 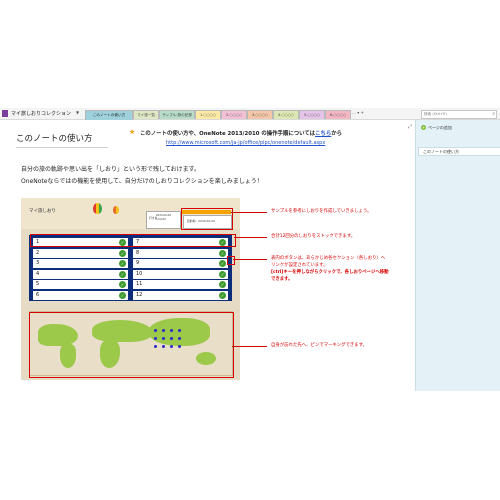 What do you see at coordinates (146, 114) in the screenshot?
I see `tab-trip-list: マイ旅一覧` at bounding box center [146, 114].